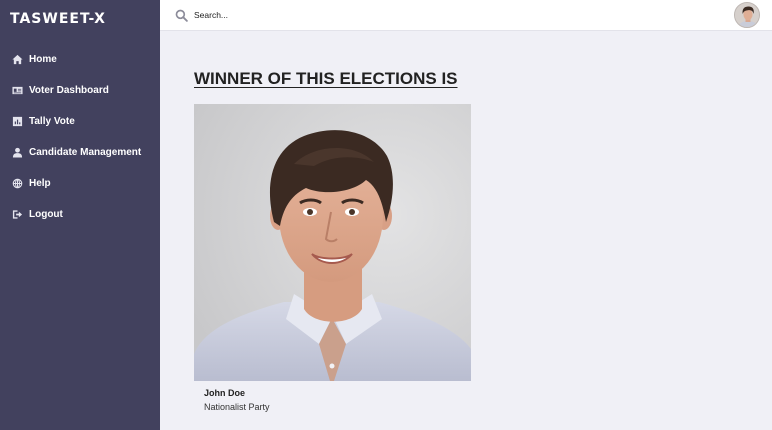 This screenshot has width=772, height=430. What do you see at coordinates (17, 59) in the screenshot?
I see `home-icon` at bounding box center [17, 59].